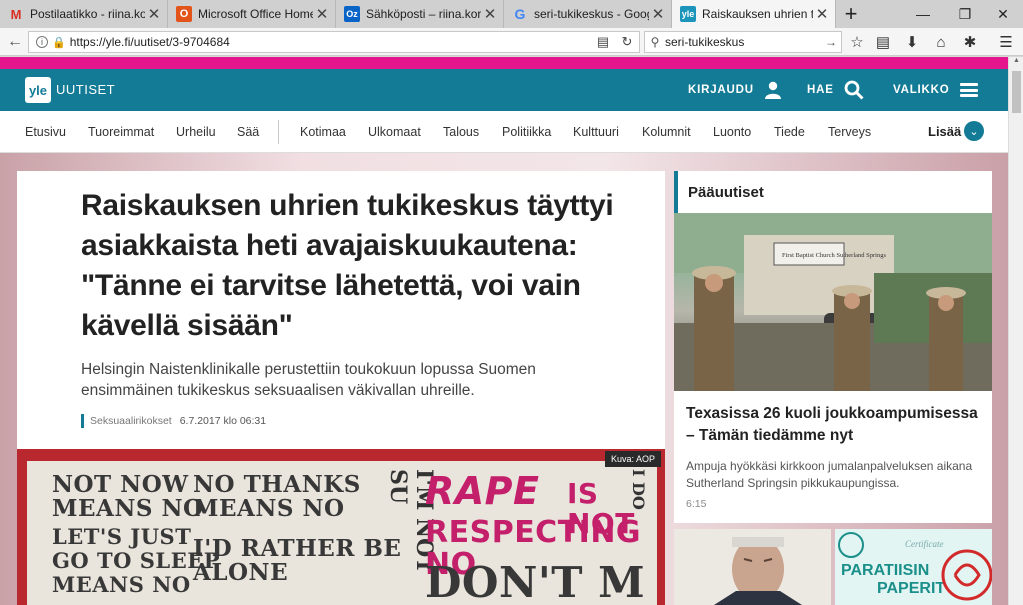 Image resolution: width=1023 pixels, height=605 pixels. What do you see at coordinates (941, 42) in the screenshot?
I see `home-icon: ⌂` at bounding box center [941, 42].